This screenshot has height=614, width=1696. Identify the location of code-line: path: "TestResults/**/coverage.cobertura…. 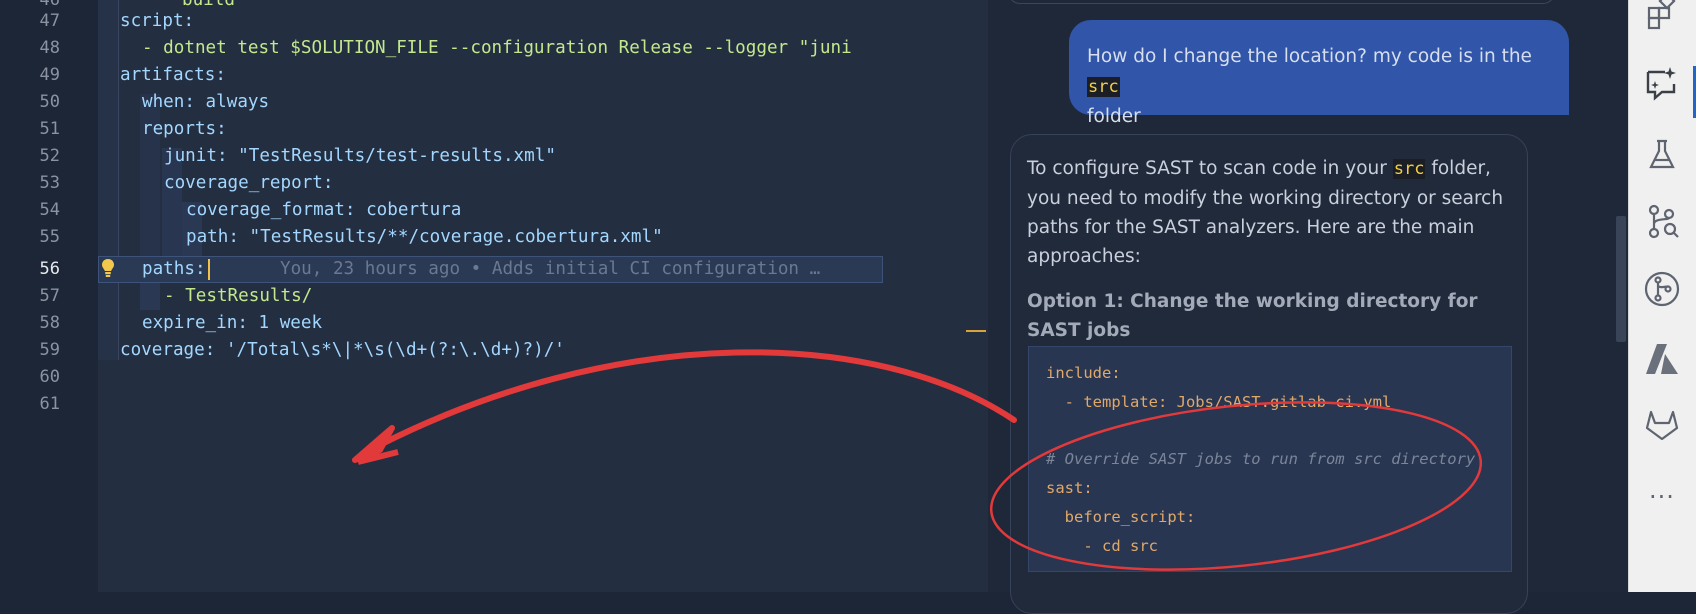
(424, 237).